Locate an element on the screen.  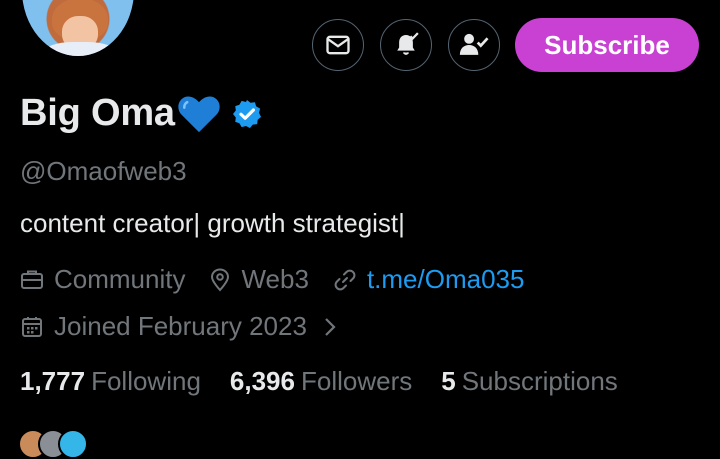
joined-label: Joined February 2023 is located at coordinates (180, 326).